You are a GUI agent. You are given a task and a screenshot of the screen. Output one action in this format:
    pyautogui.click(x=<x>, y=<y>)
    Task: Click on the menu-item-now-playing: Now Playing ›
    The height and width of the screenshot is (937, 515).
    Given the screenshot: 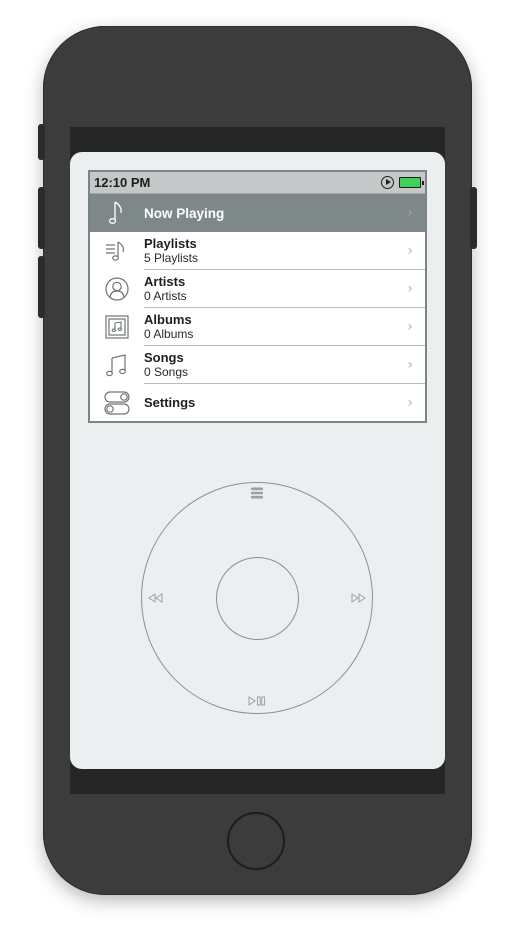 What is the action you would take?
    pyautogui.click(x=257, y=213)
    